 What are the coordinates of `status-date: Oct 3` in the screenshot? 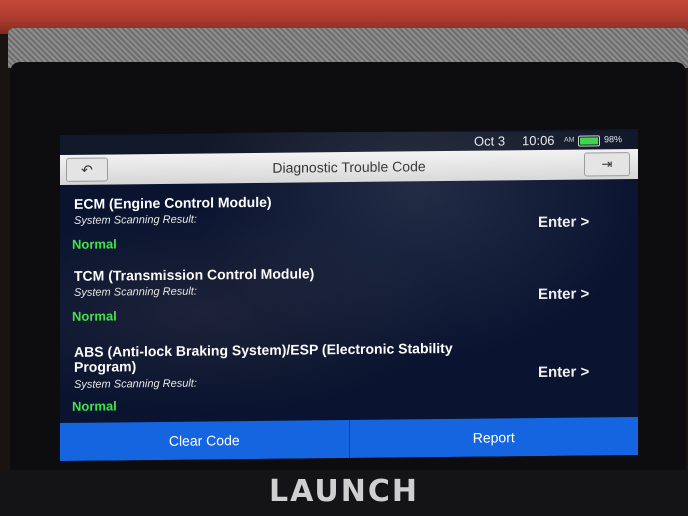 It's located at (490, 141).